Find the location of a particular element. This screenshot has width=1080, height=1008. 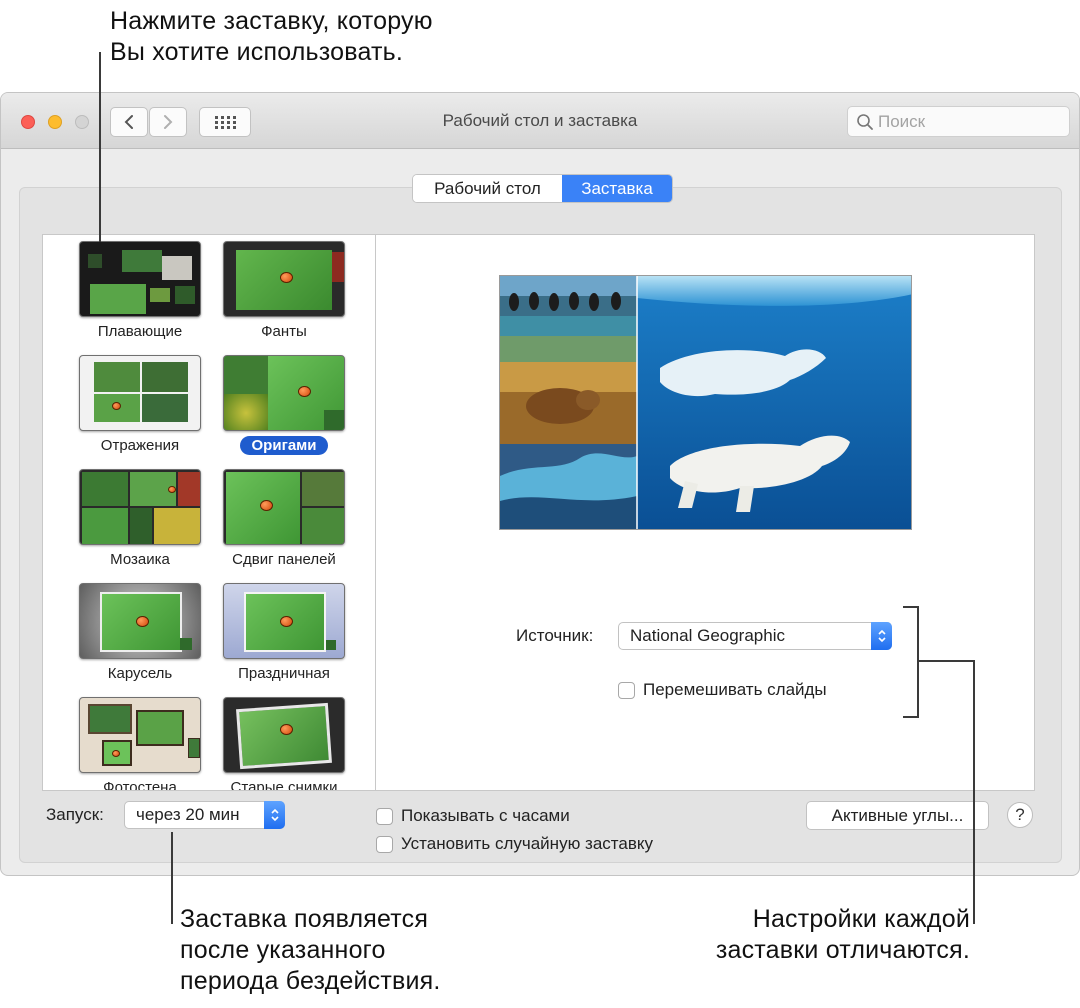

callout-bottom-left-line3: периода бездействия. is located at coordinates (310, 981).